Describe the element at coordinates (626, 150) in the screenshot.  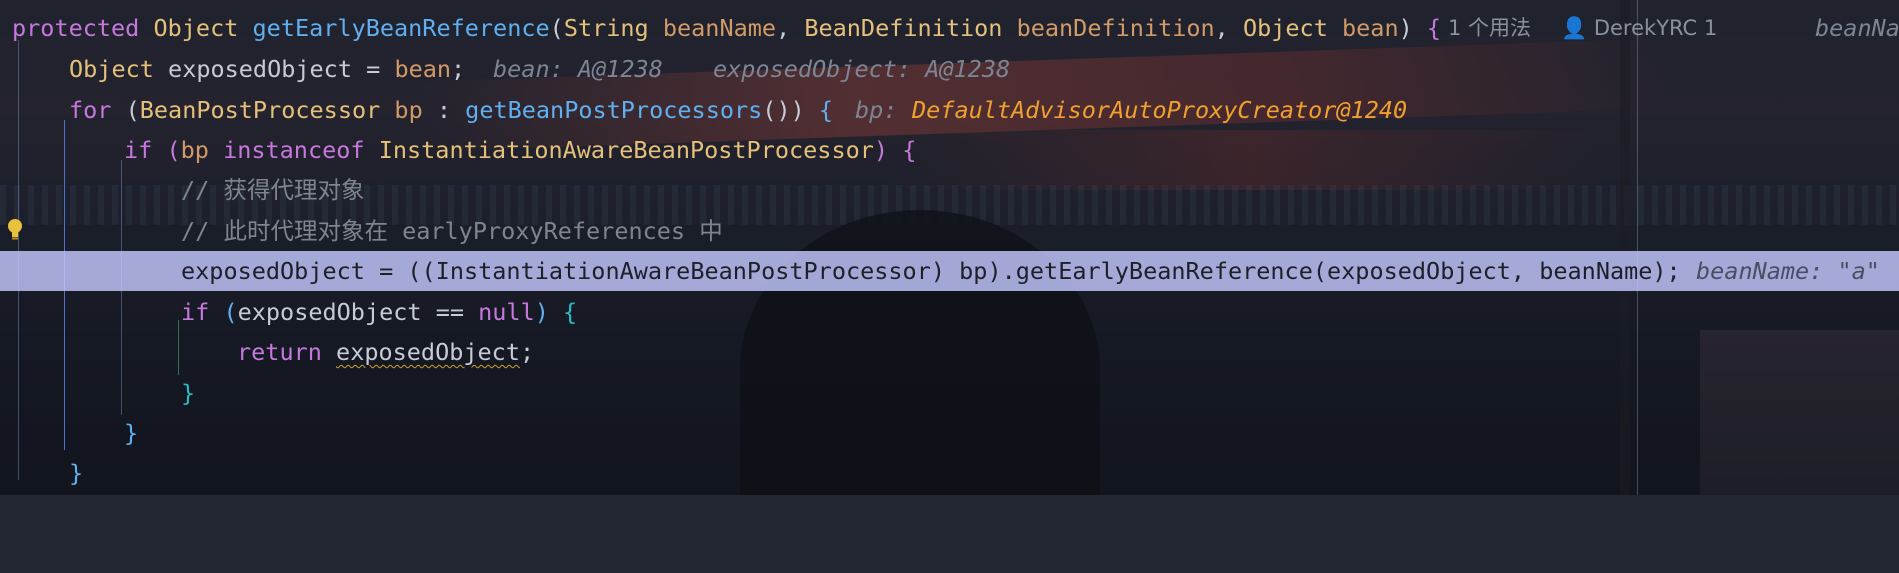
I see `code-token: InstantiationAwareBeanPostProcessor` at that location.